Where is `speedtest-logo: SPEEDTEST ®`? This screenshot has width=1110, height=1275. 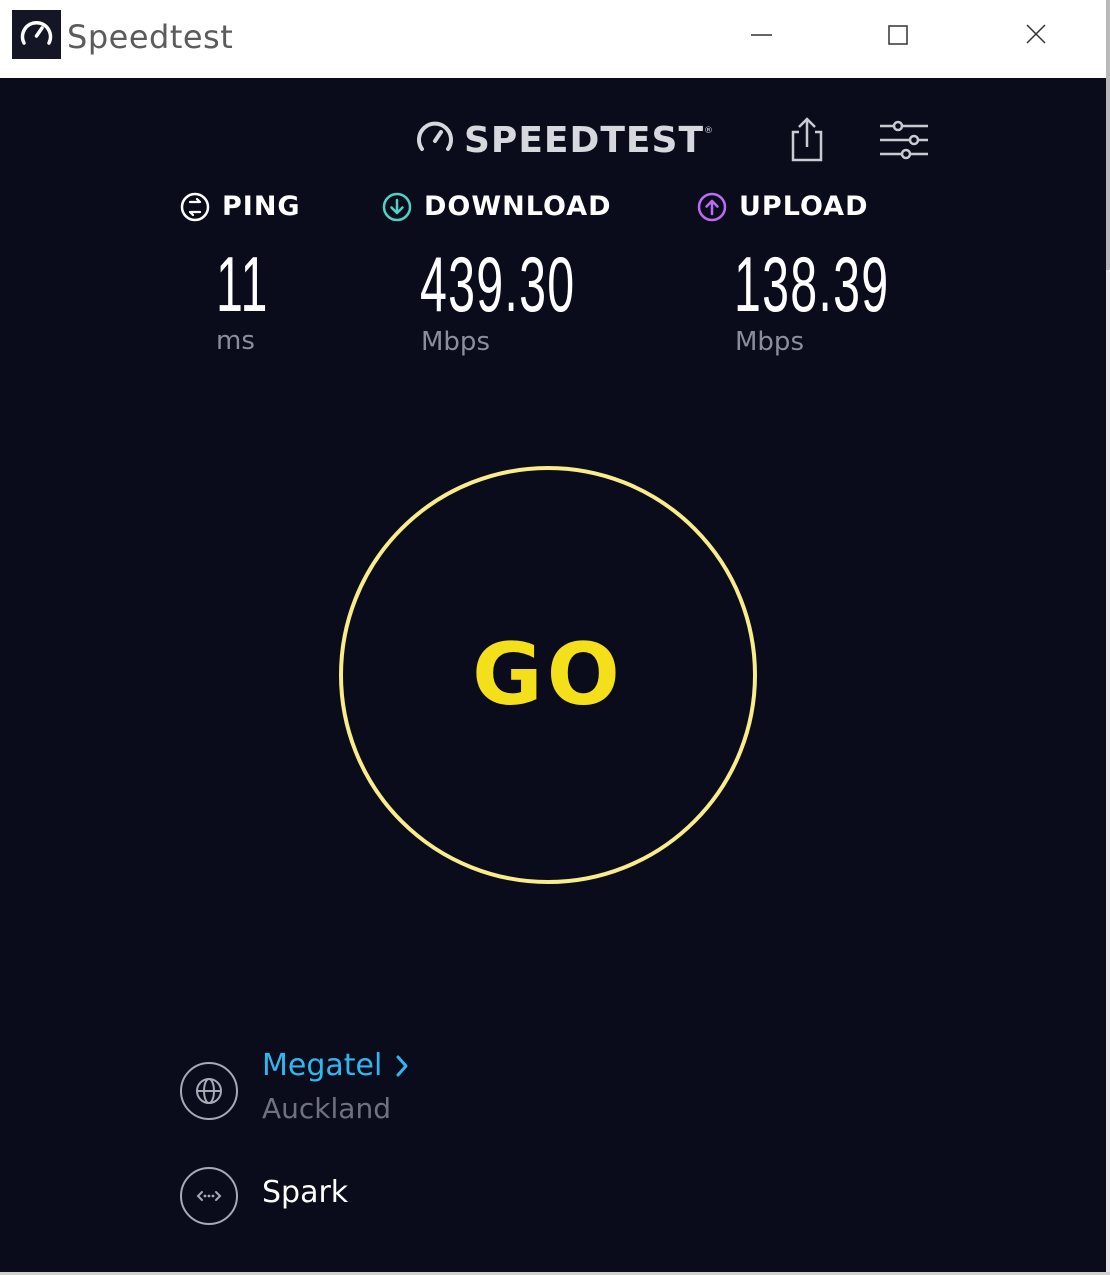
speedtest-logo: SPEEDTEST ® is located at coordinates (563, 140).